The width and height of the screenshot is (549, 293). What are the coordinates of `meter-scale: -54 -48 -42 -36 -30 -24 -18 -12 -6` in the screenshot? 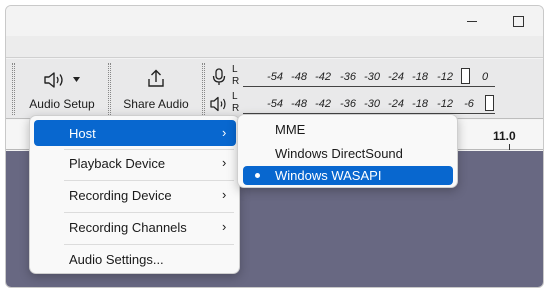 It's located at (369, 104).